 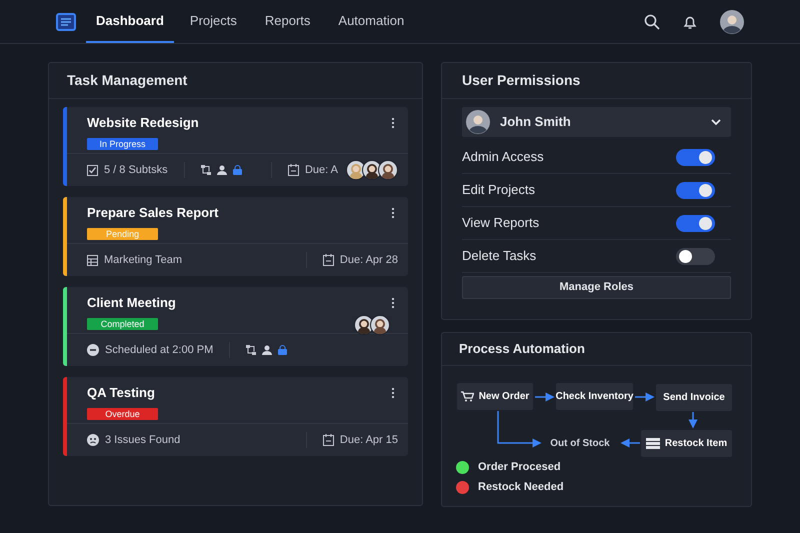 I want to click on permission-label: Edit Projects, so click(x=498, y=190).